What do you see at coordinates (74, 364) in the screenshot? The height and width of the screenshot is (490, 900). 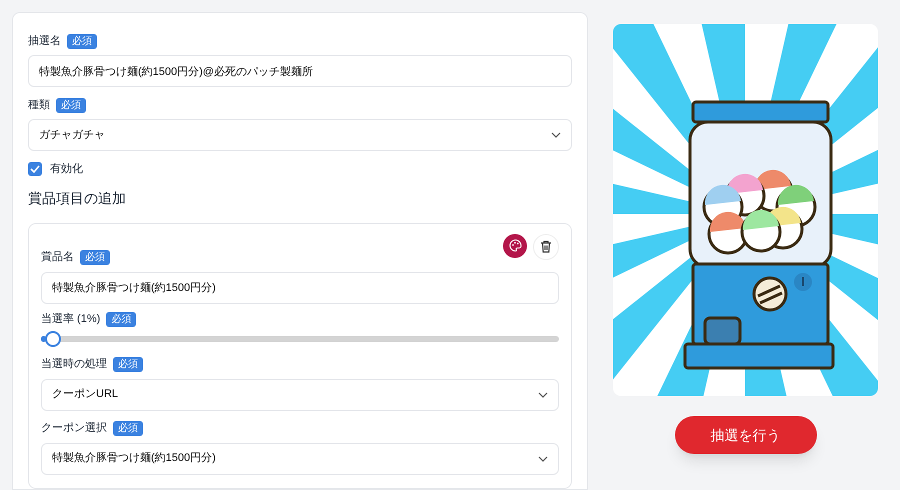 I see `field-label: 当選時の処理` at bounding box center [74, 364].